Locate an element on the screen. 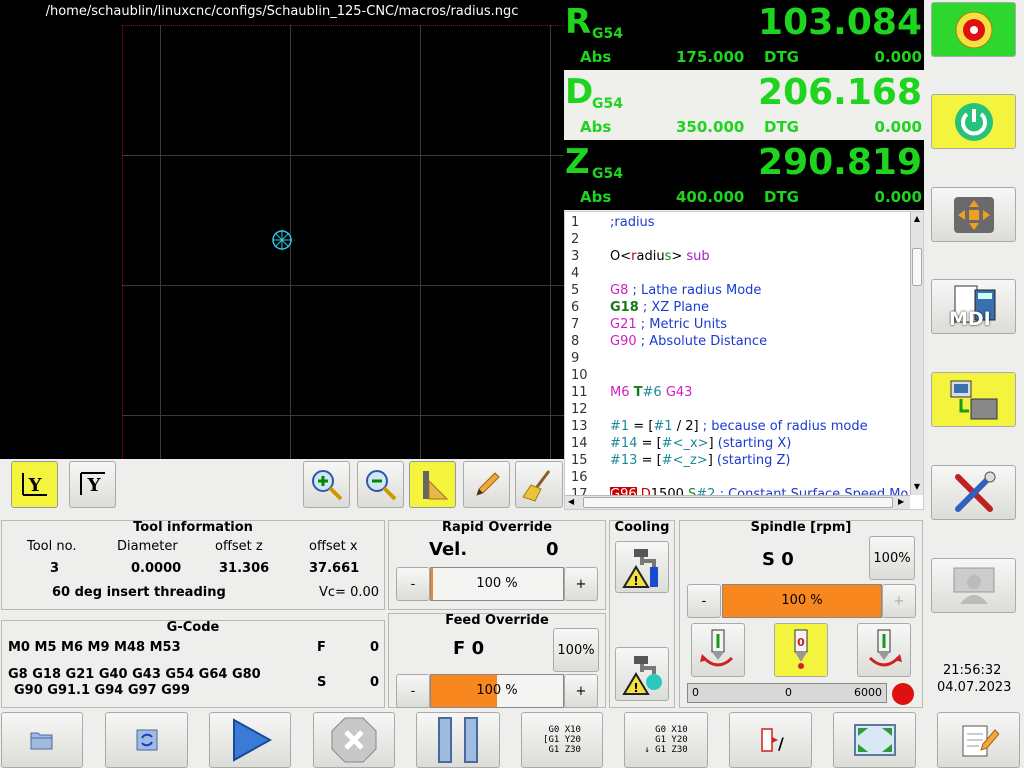  measure-button is located at coordinates (432, 484).